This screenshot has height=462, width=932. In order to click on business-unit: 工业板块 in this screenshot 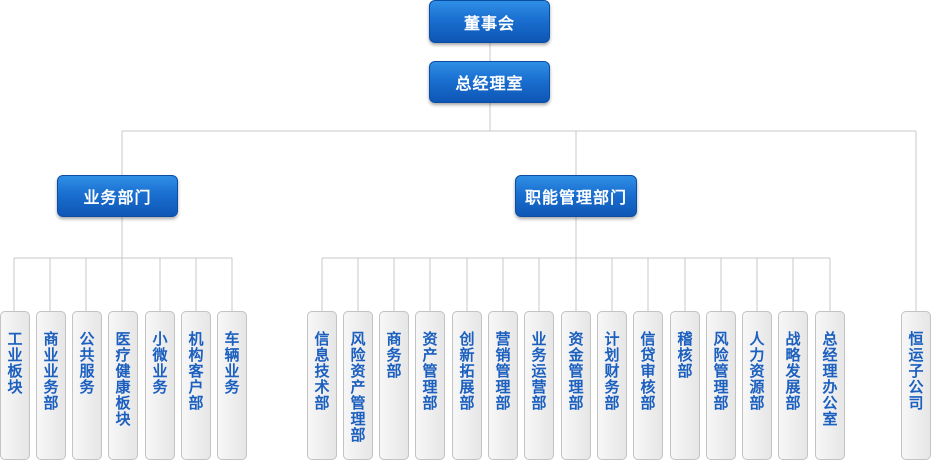, I will do `click(15, 385)`.